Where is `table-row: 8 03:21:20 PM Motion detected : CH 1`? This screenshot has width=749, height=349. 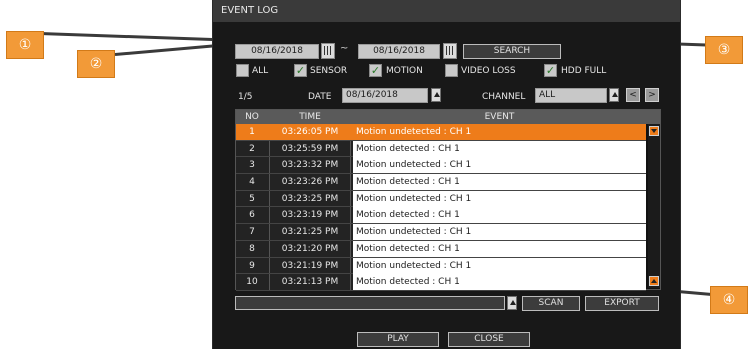
table-row: 8 03:21:20 PM Motion detected : CH 1 is located at coordinates (441, 249).